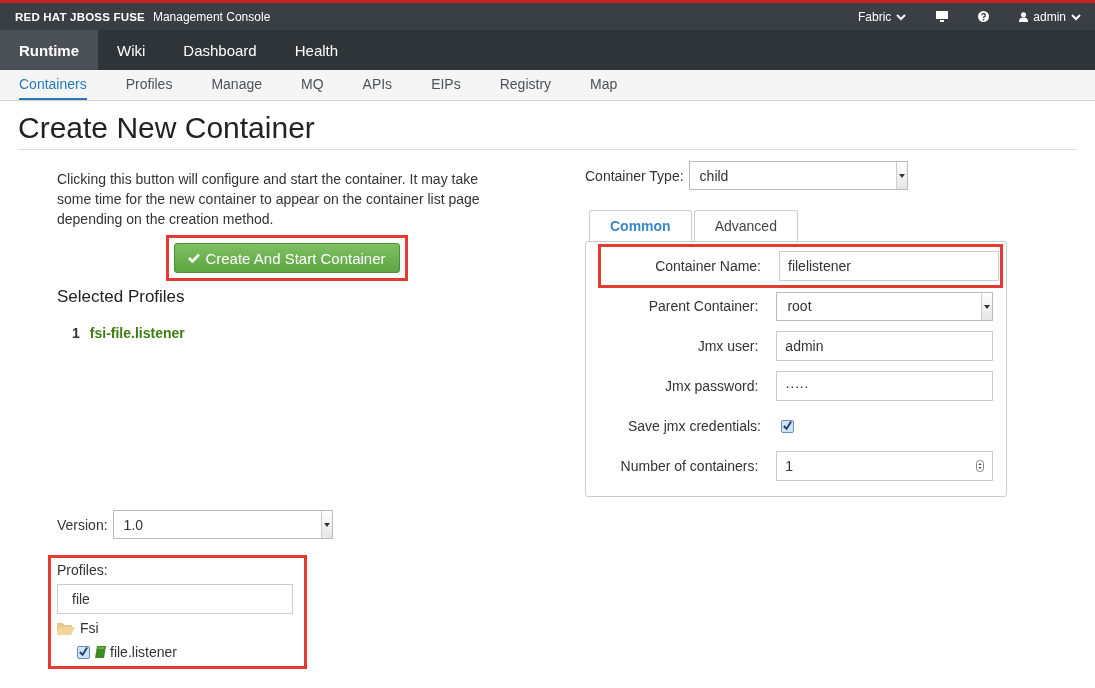 This screenshot has width=1095, height=688. I want to click on field-label: Number of containers:, so click(689, 466).